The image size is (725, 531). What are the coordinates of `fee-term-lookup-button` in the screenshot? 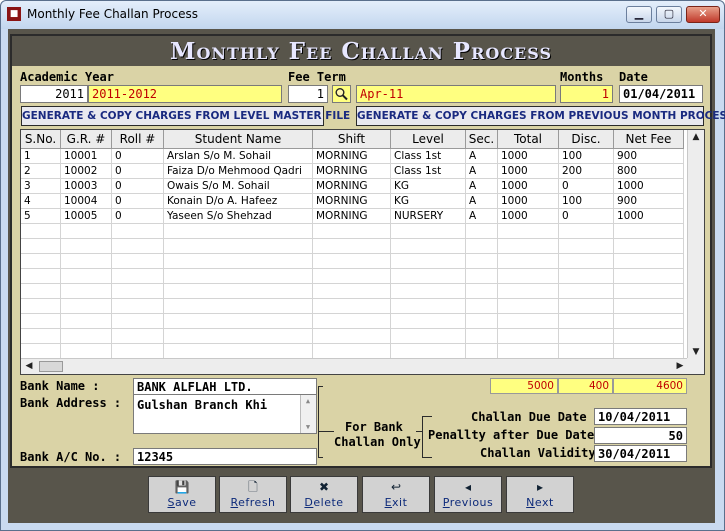 It's located at (341, 94).